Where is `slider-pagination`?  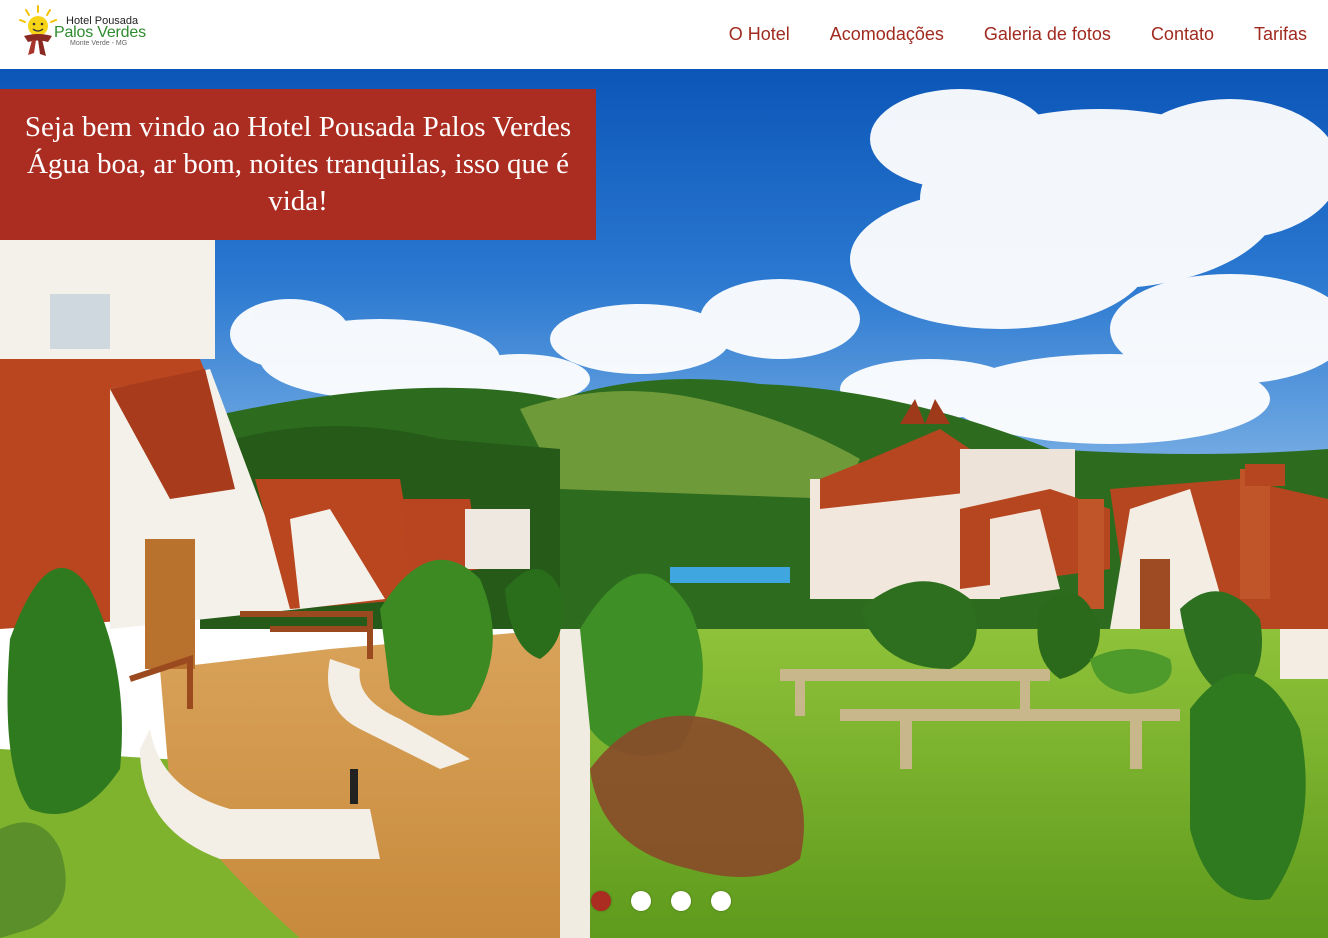
slider-pagination is located at coordinates (661, 901).